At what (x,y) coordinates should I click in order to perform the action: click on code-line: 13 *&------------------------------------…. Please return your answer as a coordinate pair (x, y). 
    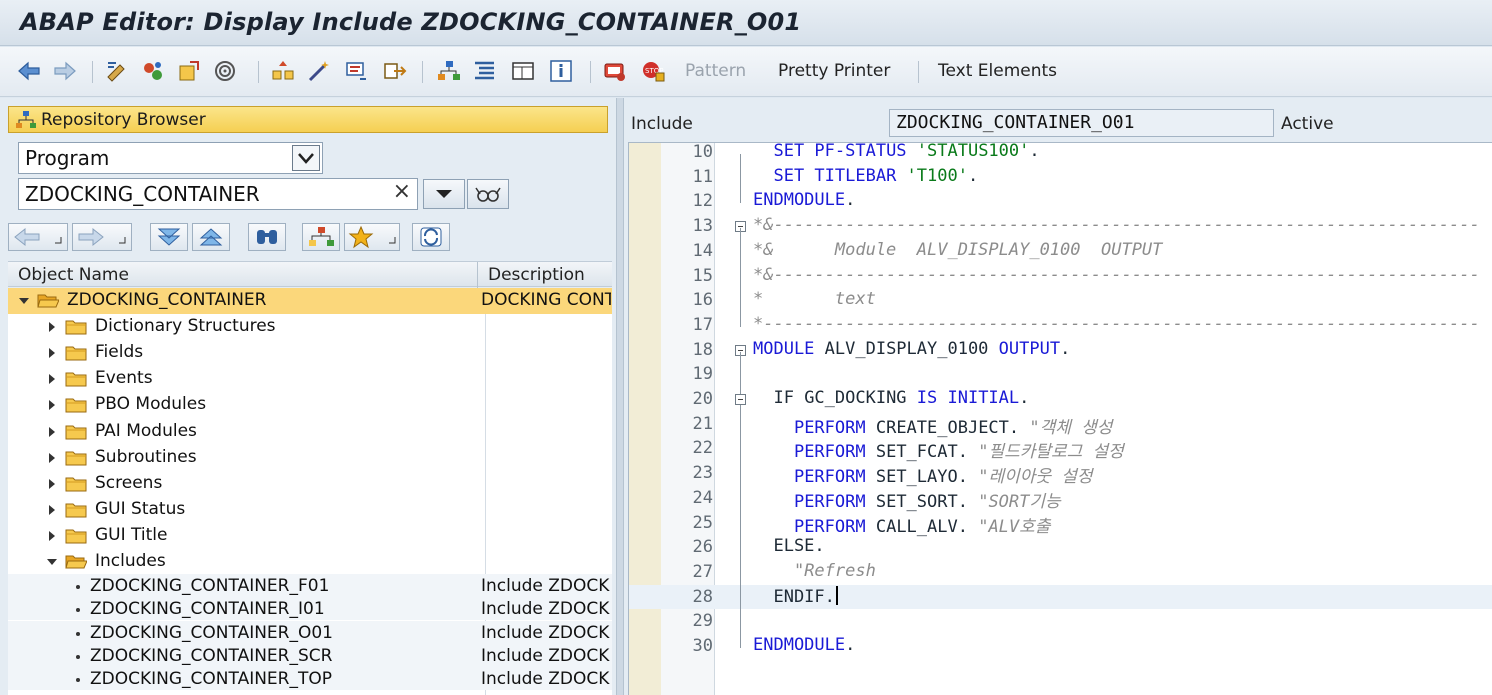
    Looking at the image, I should click on (1060, 226).